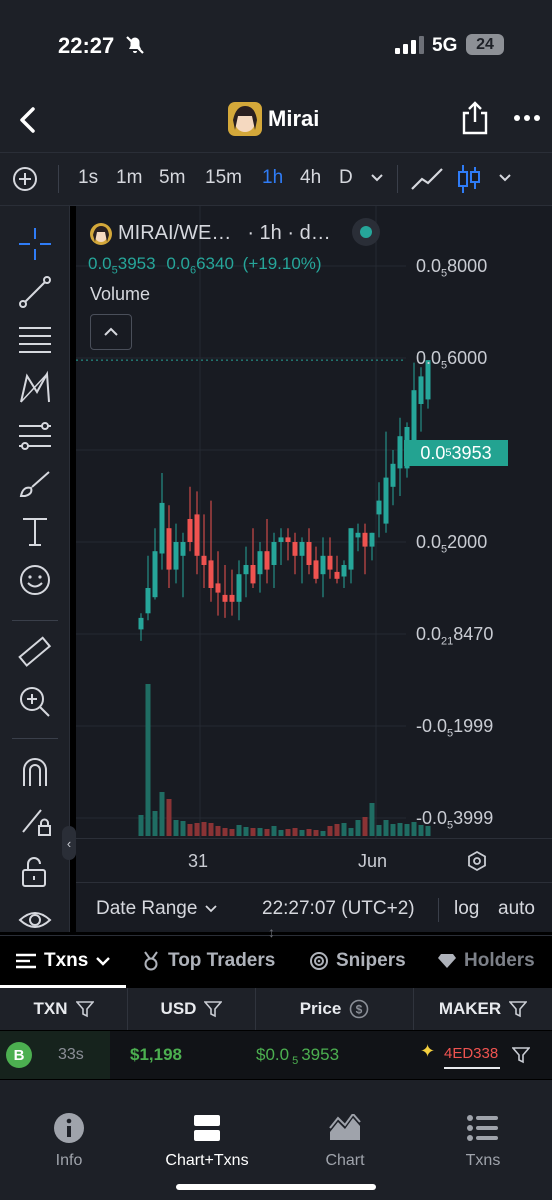 Image resolution: width=552 pixels, height=1200 pixels. What do you see at coordinates (471, 1053) in the screenshot?
I see `maker-address: 4ED338` at bounding box center [471, 1053].